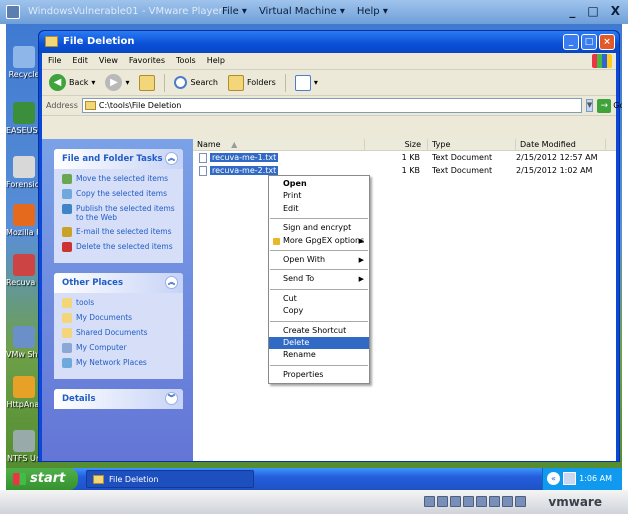 The image size is (628, 514). What do you see at coordinates (319, 355) in the screenshot?
I see `menu-item-rename: Rename` at bounding box center [319, 355].